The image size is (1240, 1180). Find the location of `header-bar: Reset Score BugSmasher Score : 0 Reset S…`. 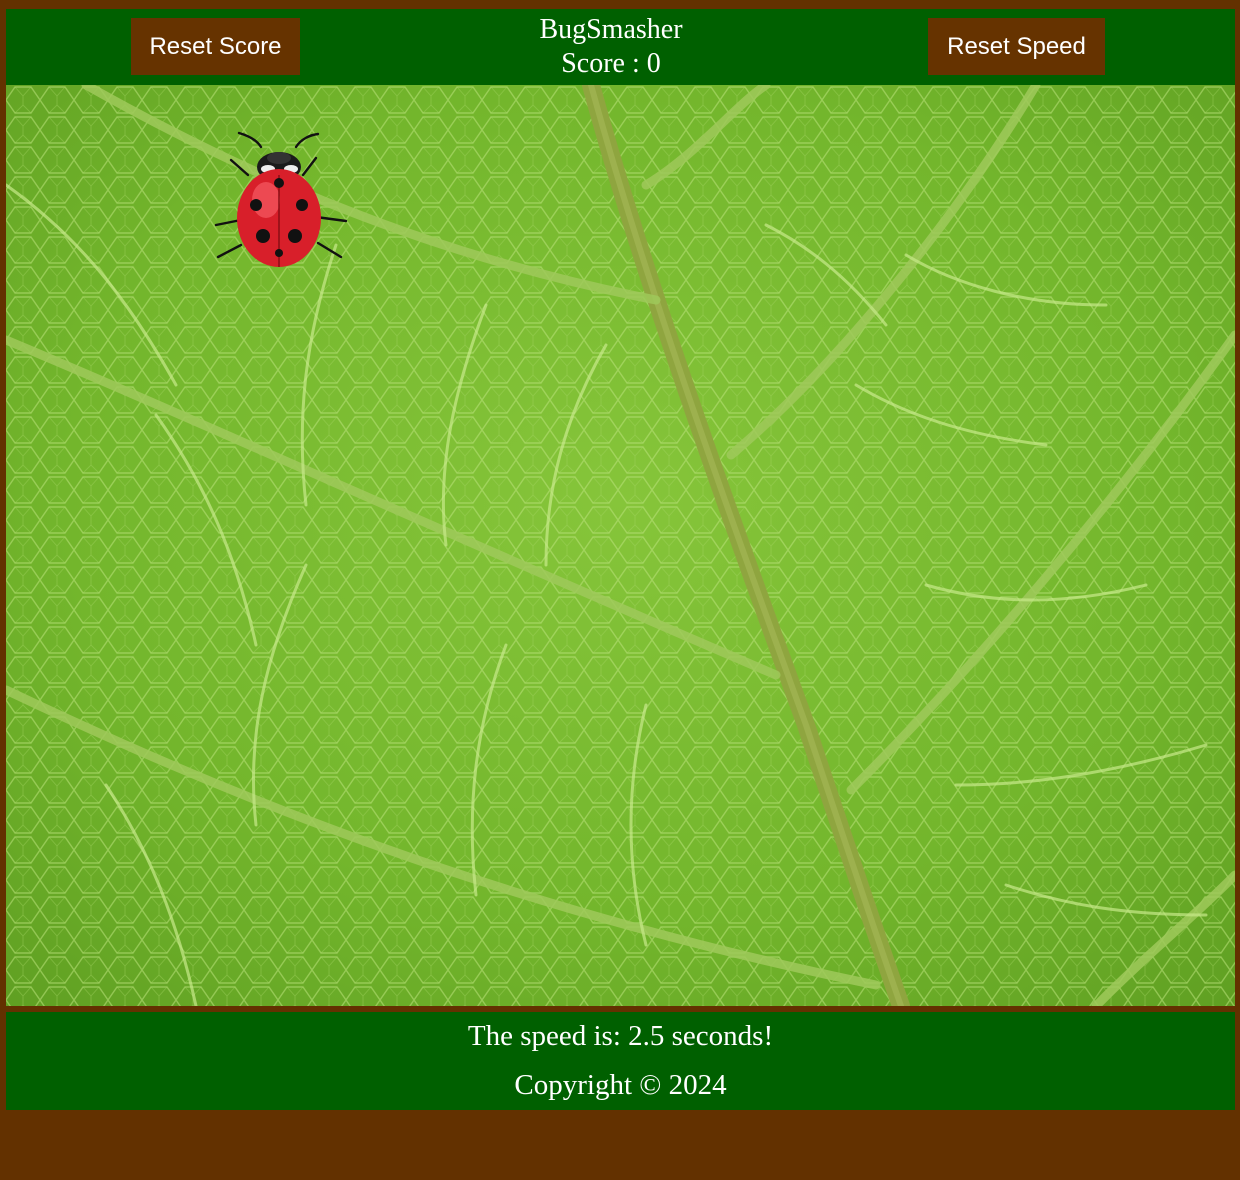

header-bar: Reset Score BugSmasher Score : 0 Reset S… is located at coordinates (620, 47).